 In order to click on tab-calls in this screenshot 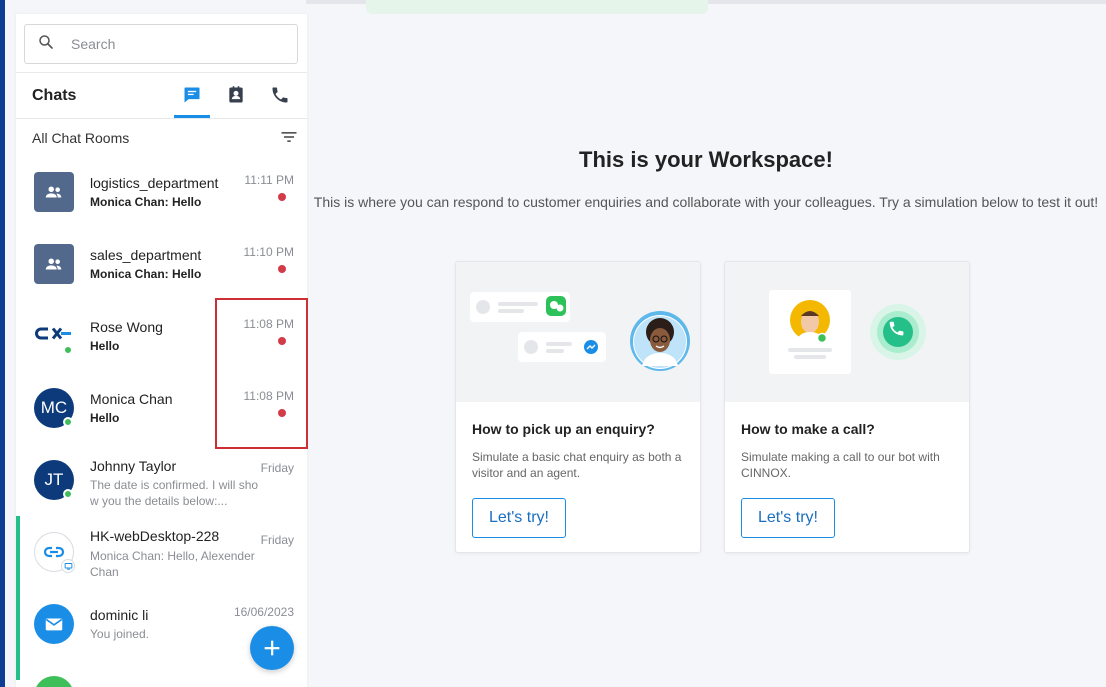, I will do `click(280, 95)`.